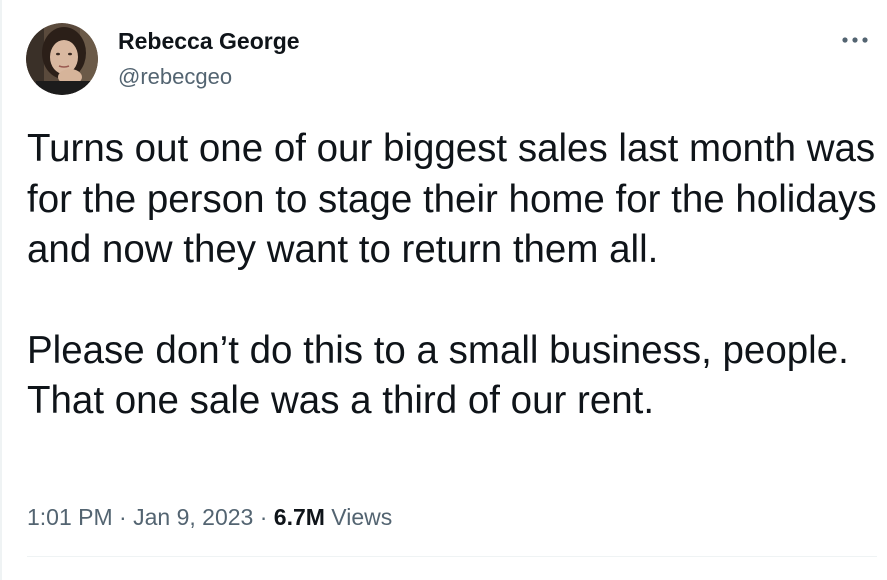  I want to click on more-options-button, so click(855, 40).